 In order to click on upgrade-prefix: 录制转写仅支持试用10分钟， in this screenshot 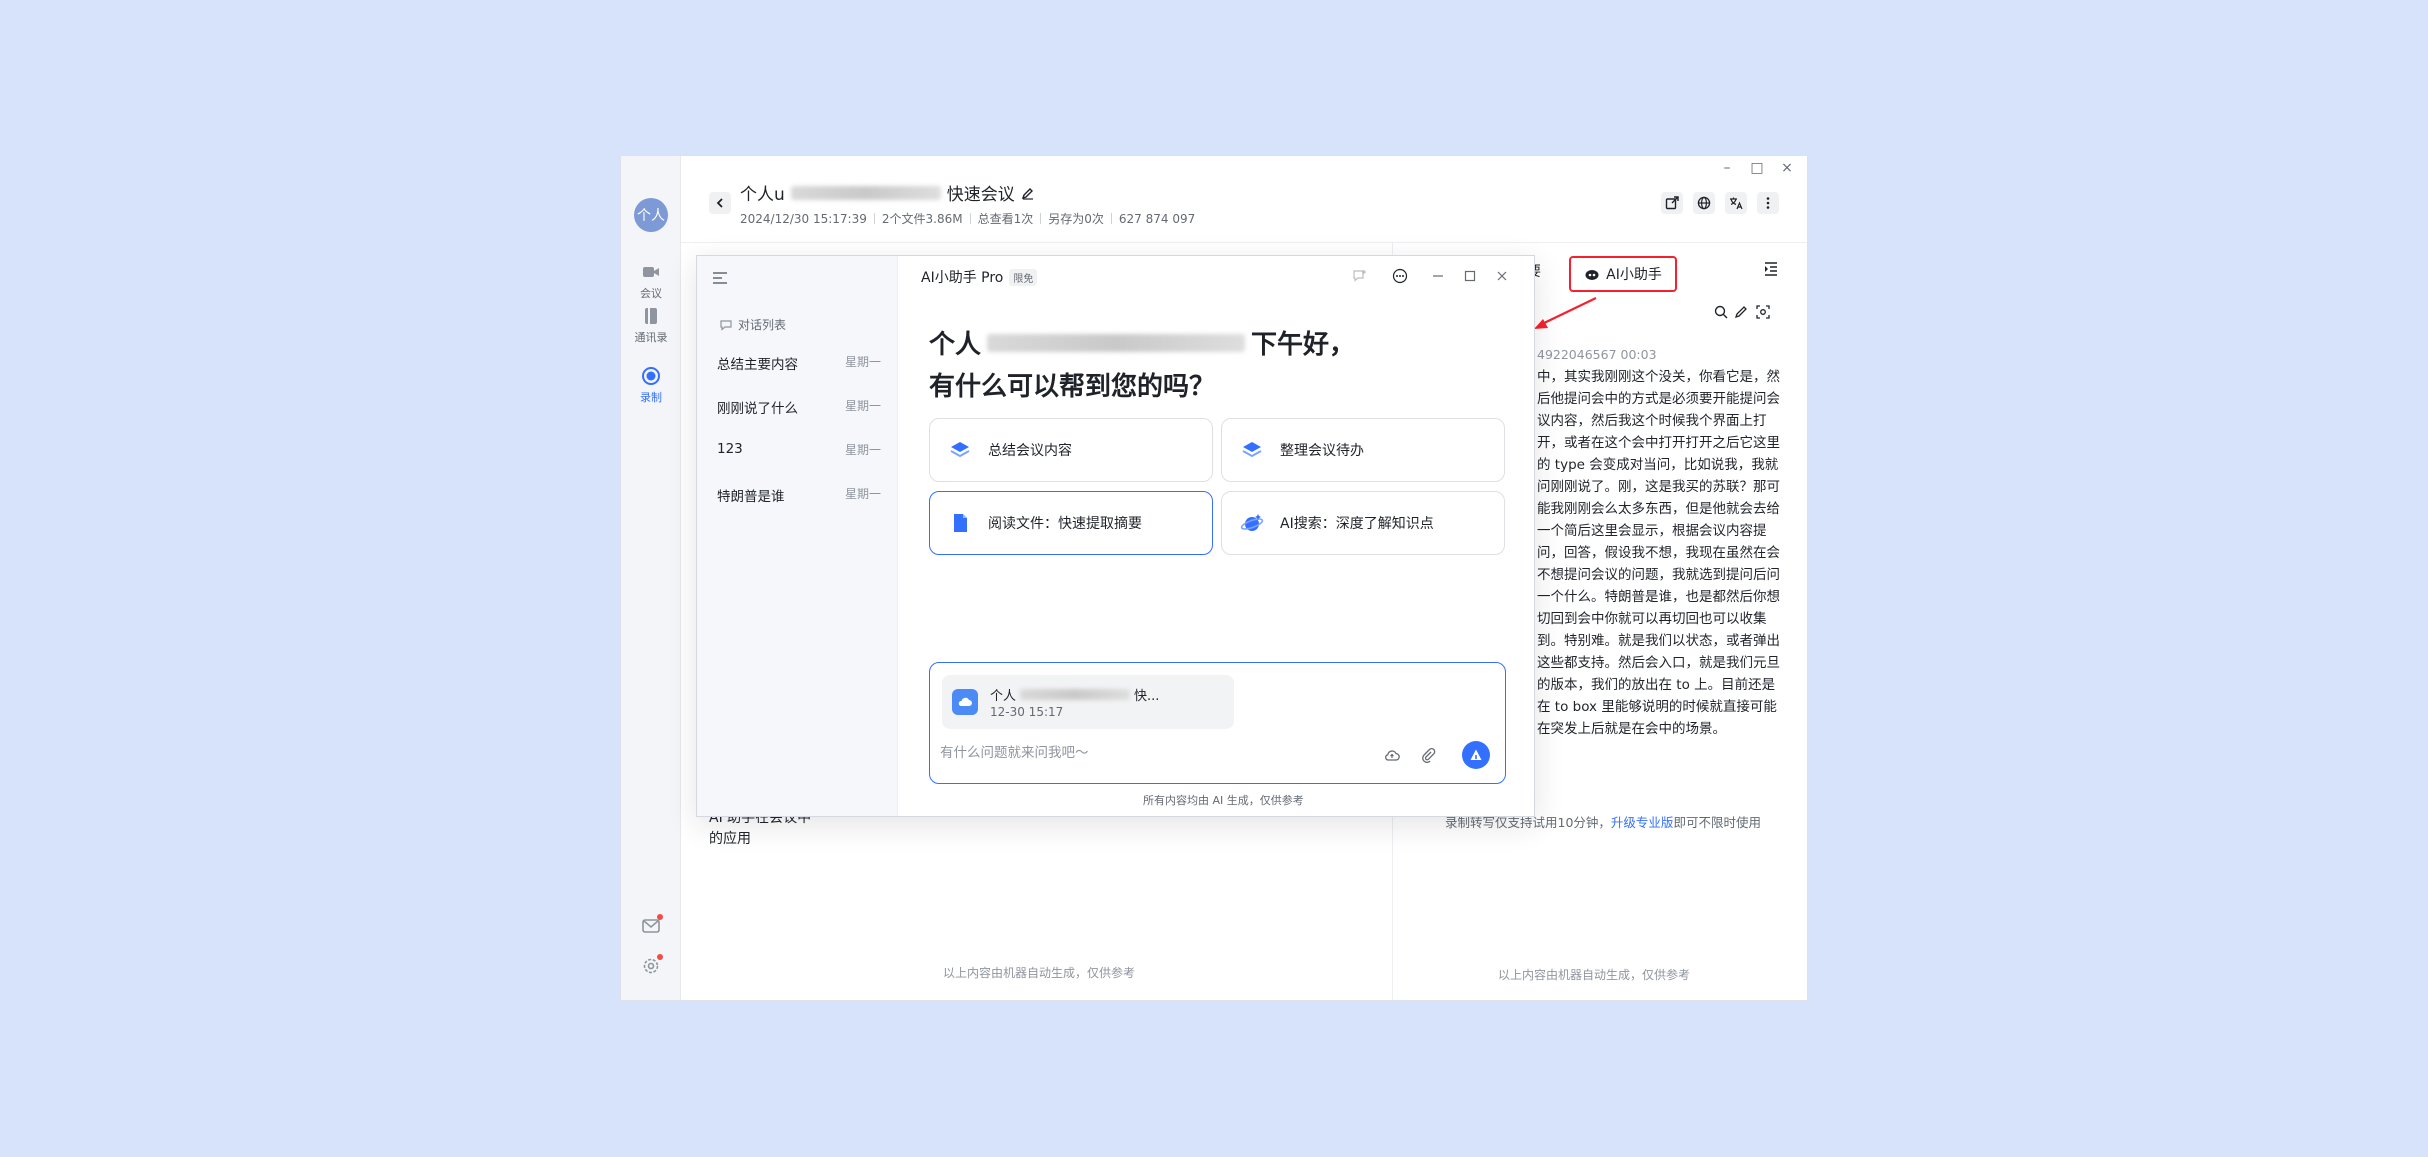, I will do `click(1528, 822)`.